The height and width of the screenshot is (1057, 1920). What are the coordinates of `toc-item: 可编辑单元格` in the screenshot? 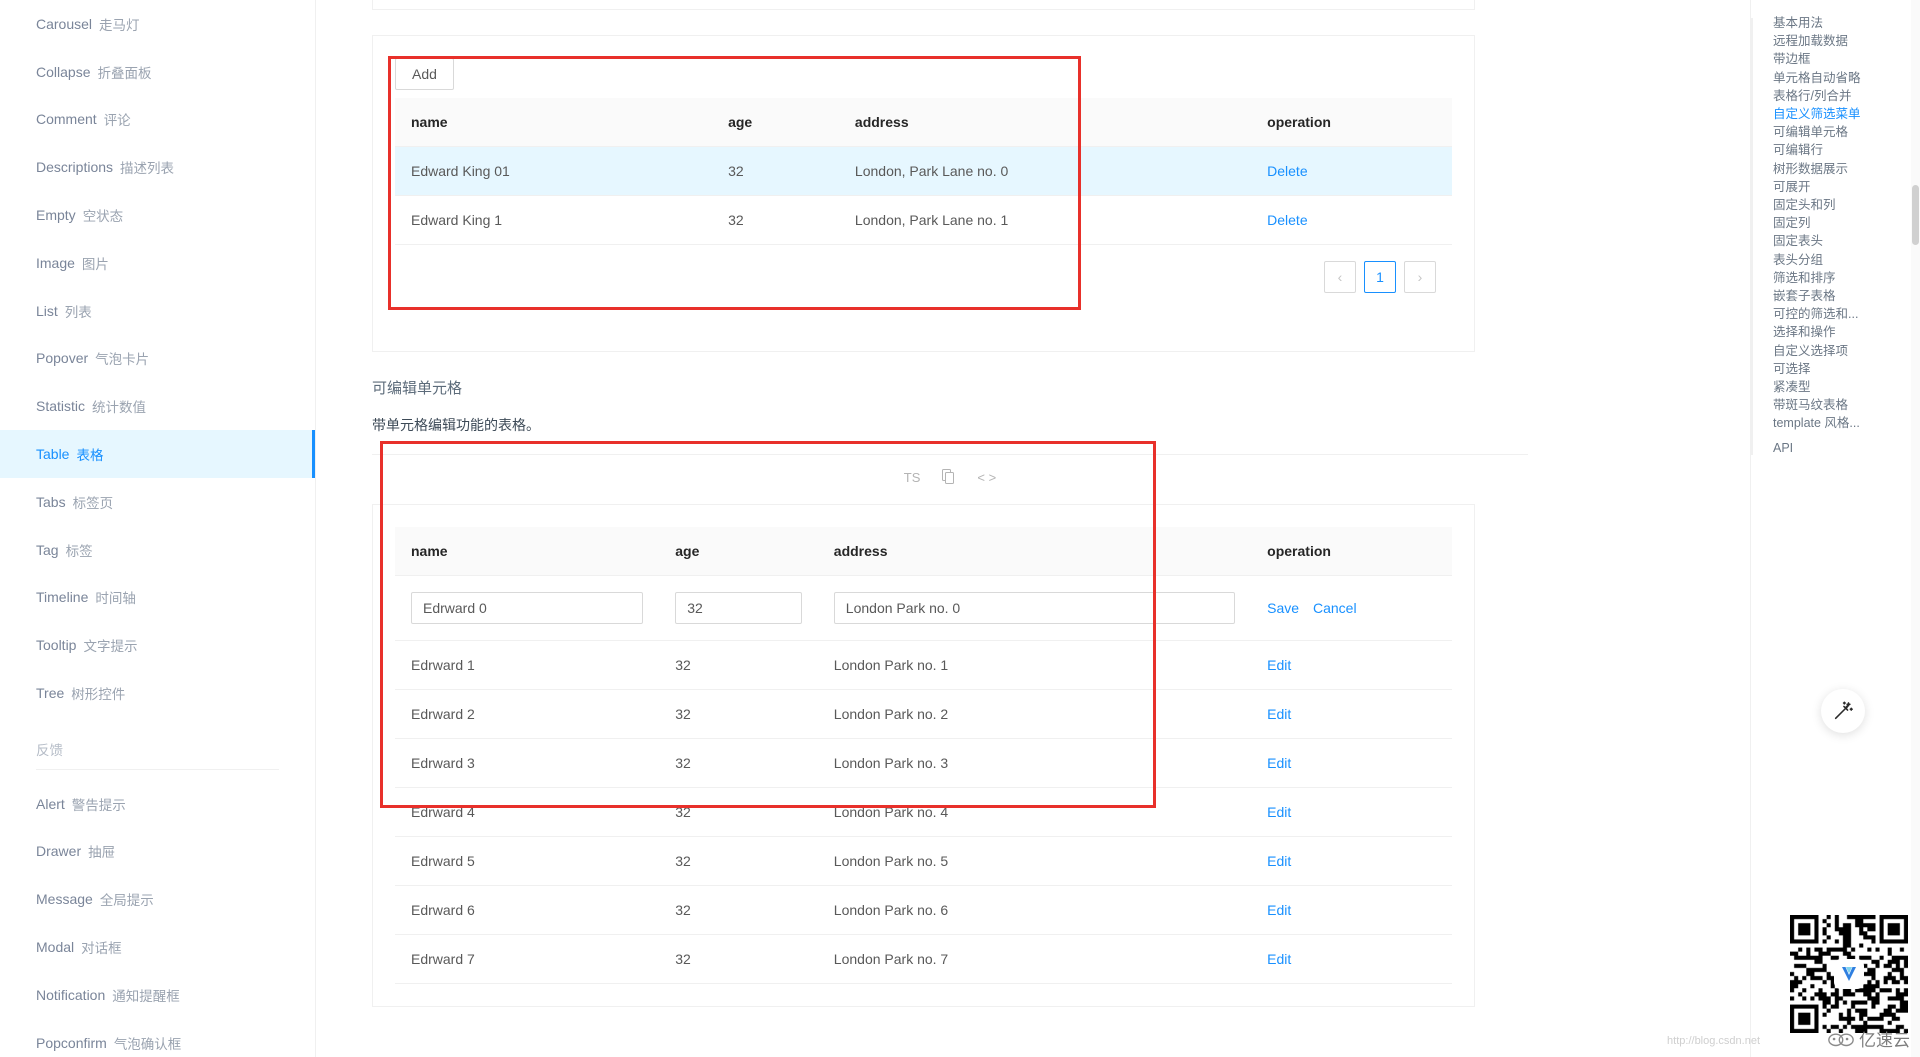 It's located at (1846, 132).